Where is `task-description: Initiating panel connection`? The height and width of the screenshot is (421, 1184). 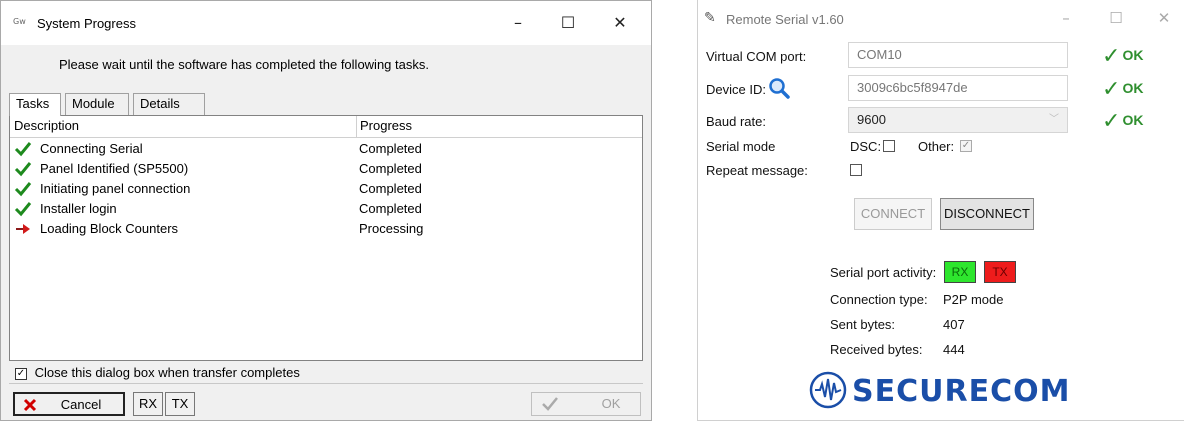
task-description: Initiating panel connection is located at coordinates (115, 188).